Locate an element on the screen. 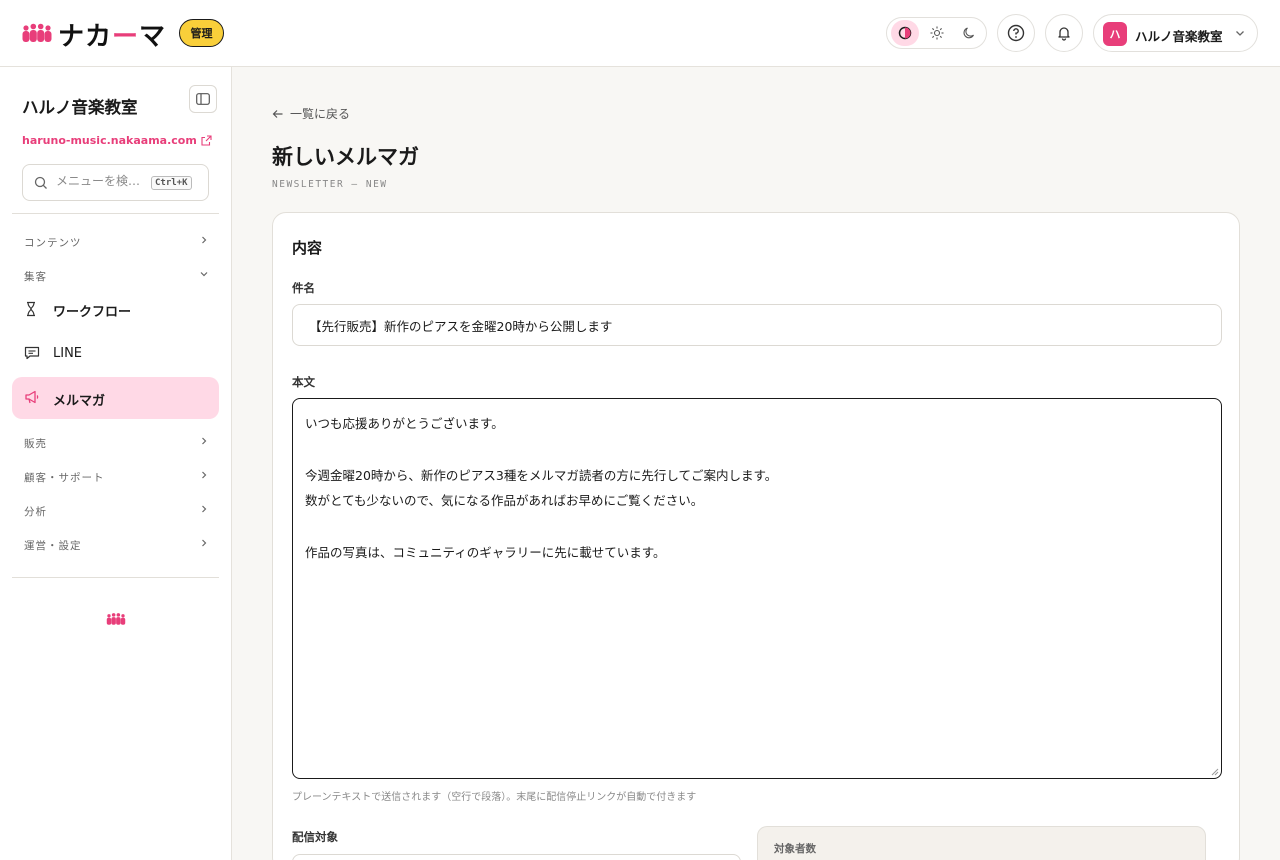 This screenshot has height=860, width=1280. theme-toggle is located at coordinates (936, 33).